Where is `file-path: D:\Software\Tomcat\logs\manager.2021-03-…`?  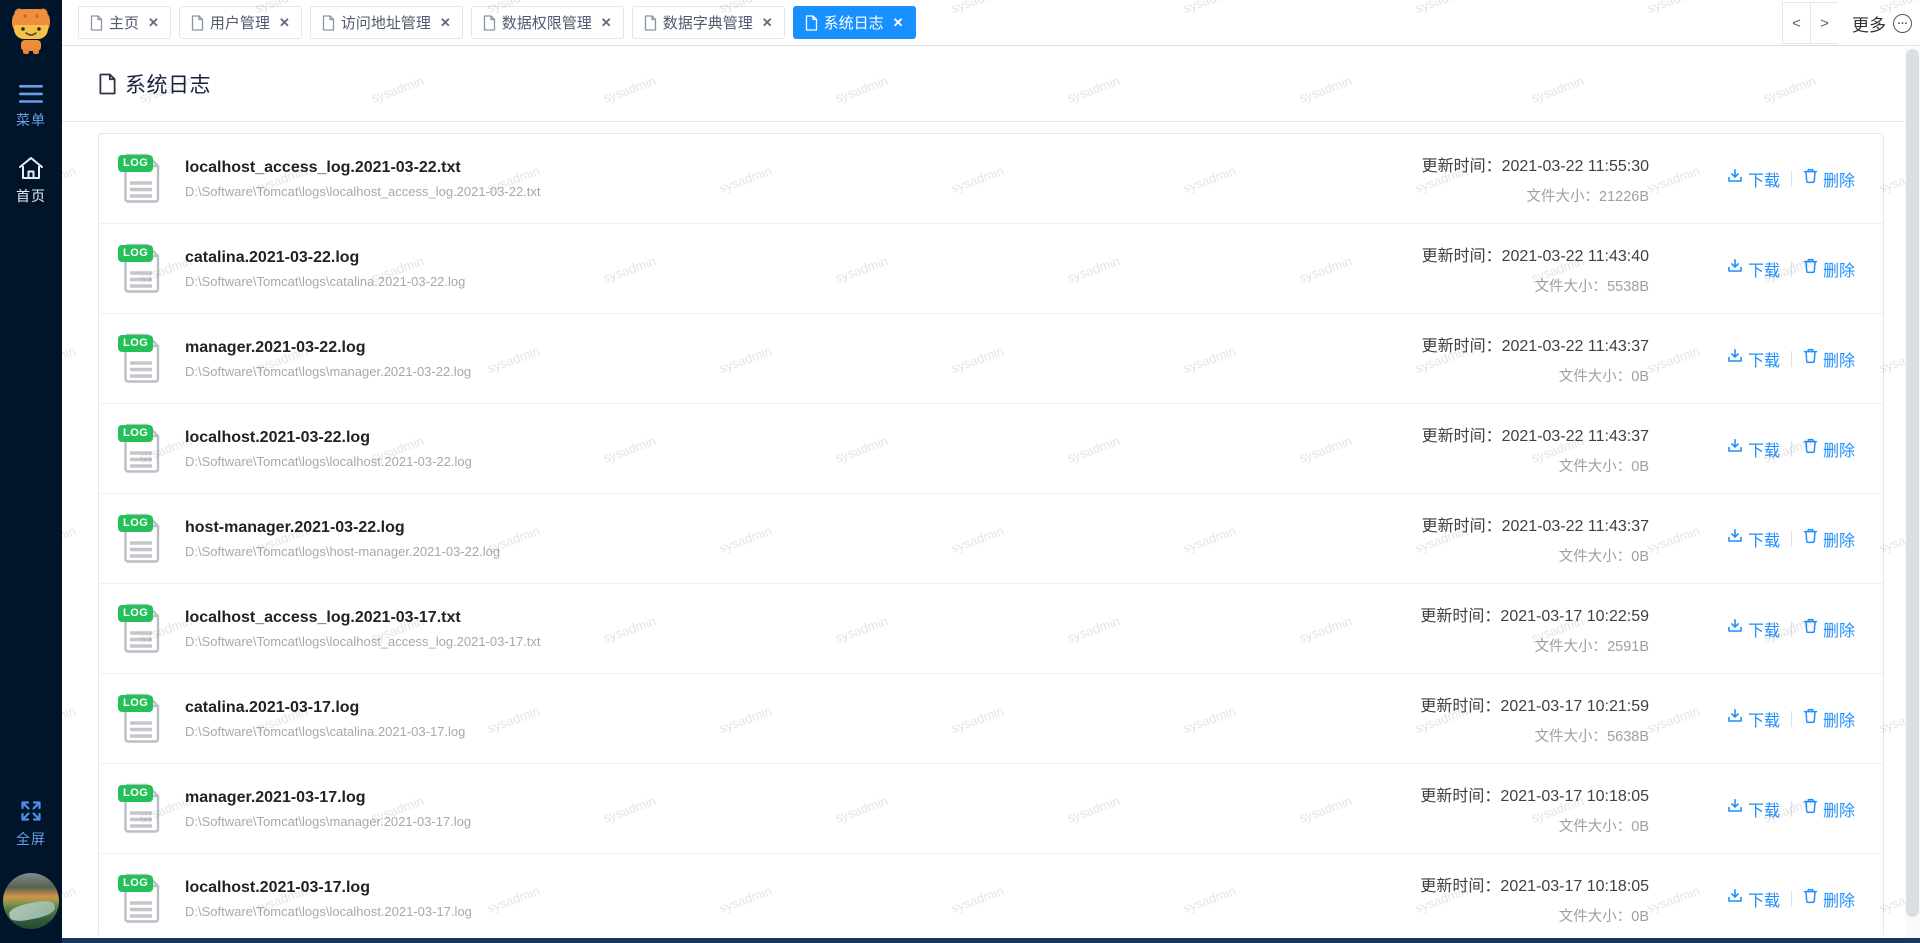 file-path: D:\Software\Tomcat\logs\manager.2021-03-… is located at coordinates (328, 371).